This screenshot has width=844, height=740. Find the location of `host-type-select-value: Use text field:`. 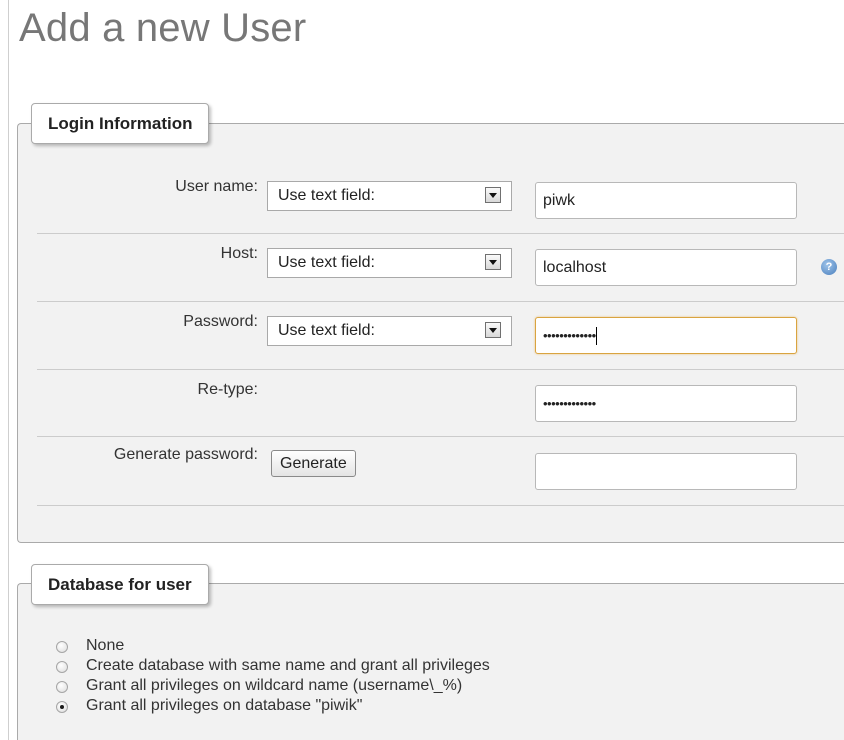

host-type-select-value: Use text field: is located at coordinates (326, 262).